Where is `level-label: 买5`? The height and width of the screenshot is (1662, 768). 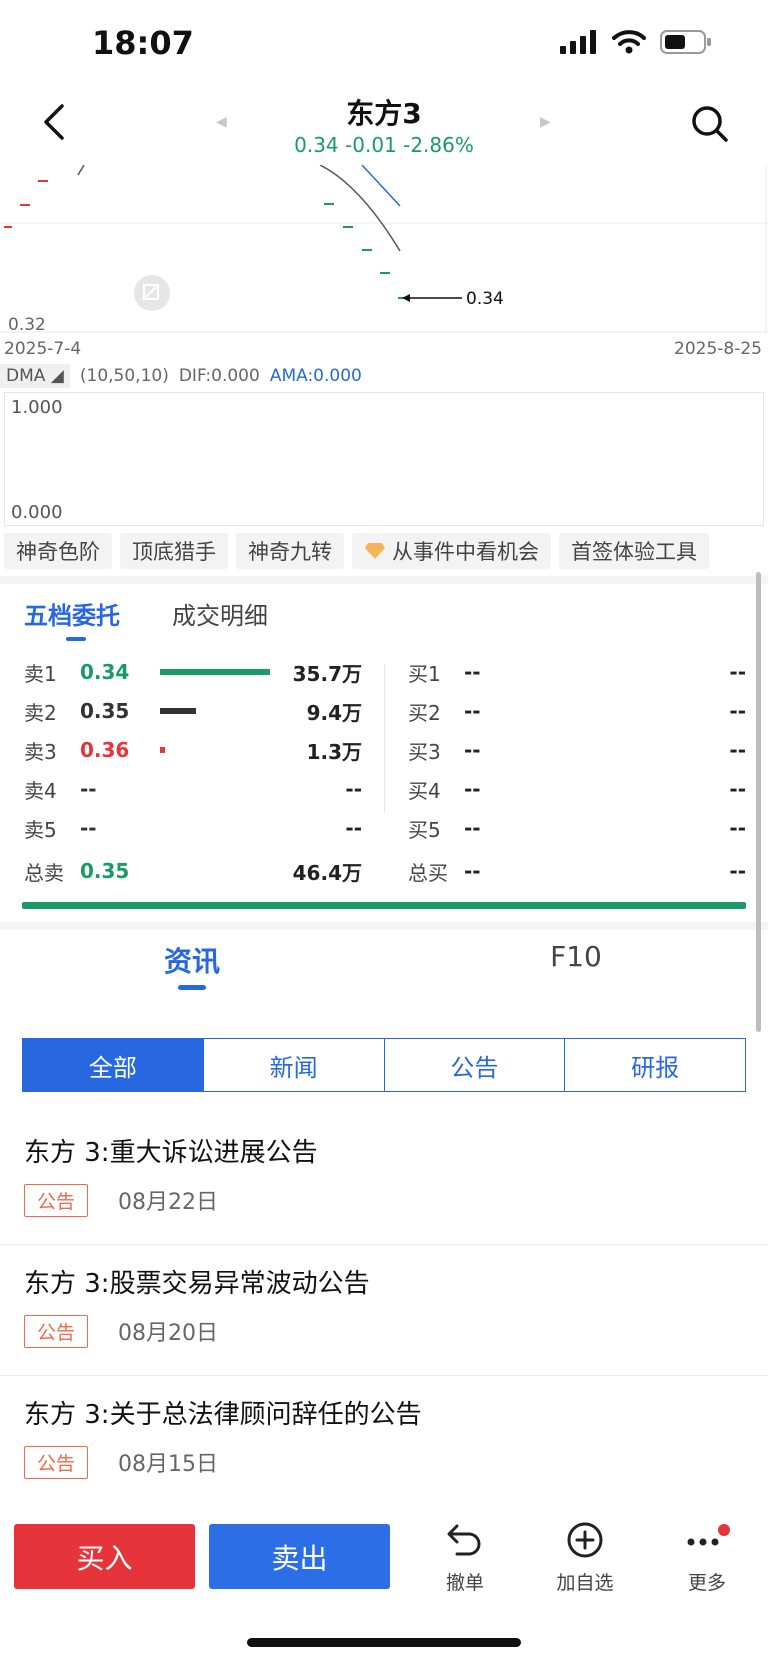
level-label: 买5 is located at coordinates (424, 829).